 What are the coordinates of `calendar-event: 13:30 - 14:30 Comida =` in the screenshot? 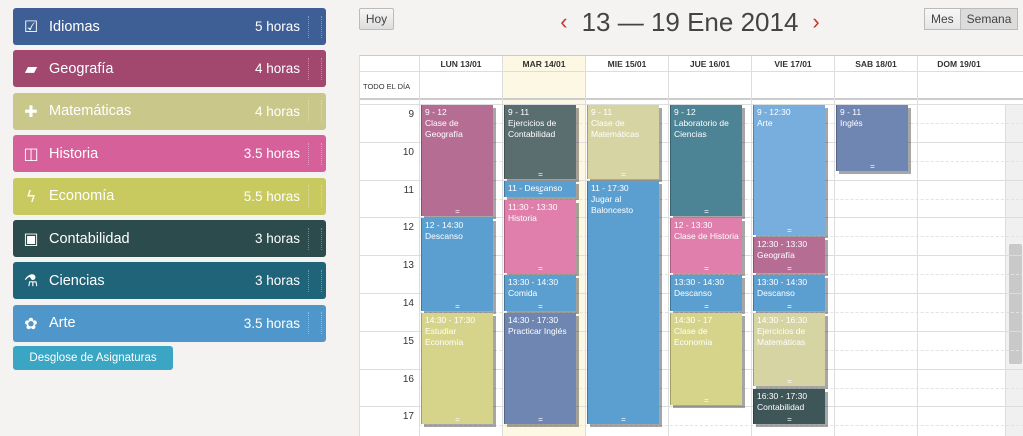 It's located at (540, 293).